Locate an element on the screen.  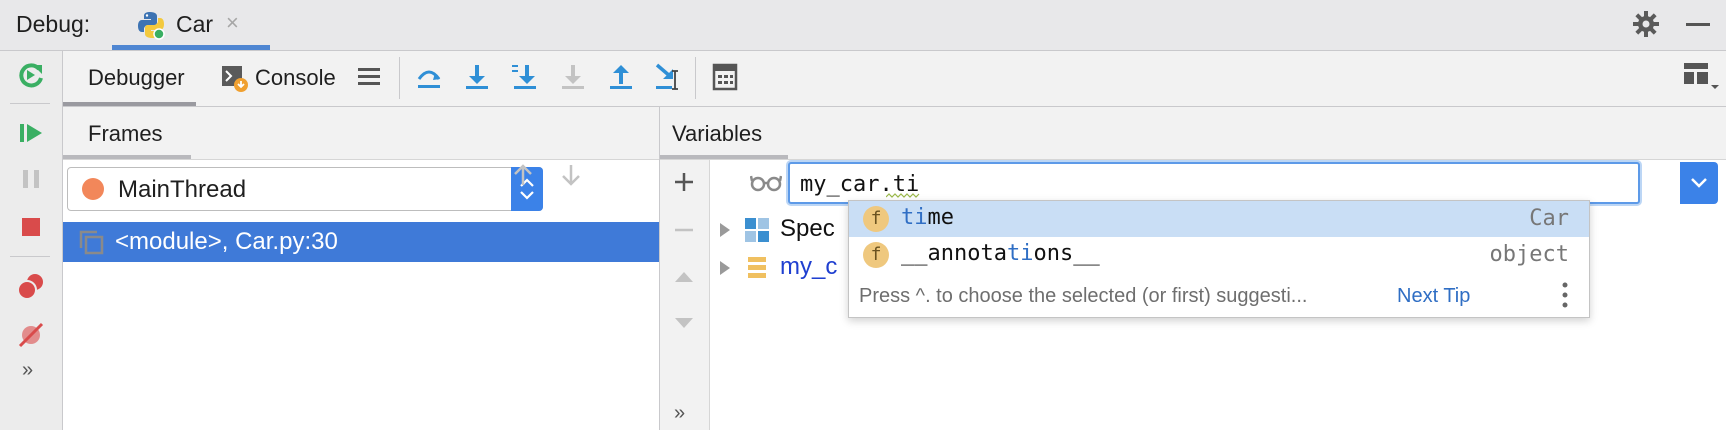
tab-debugger: Debugger is located at coordinates (129, 78).